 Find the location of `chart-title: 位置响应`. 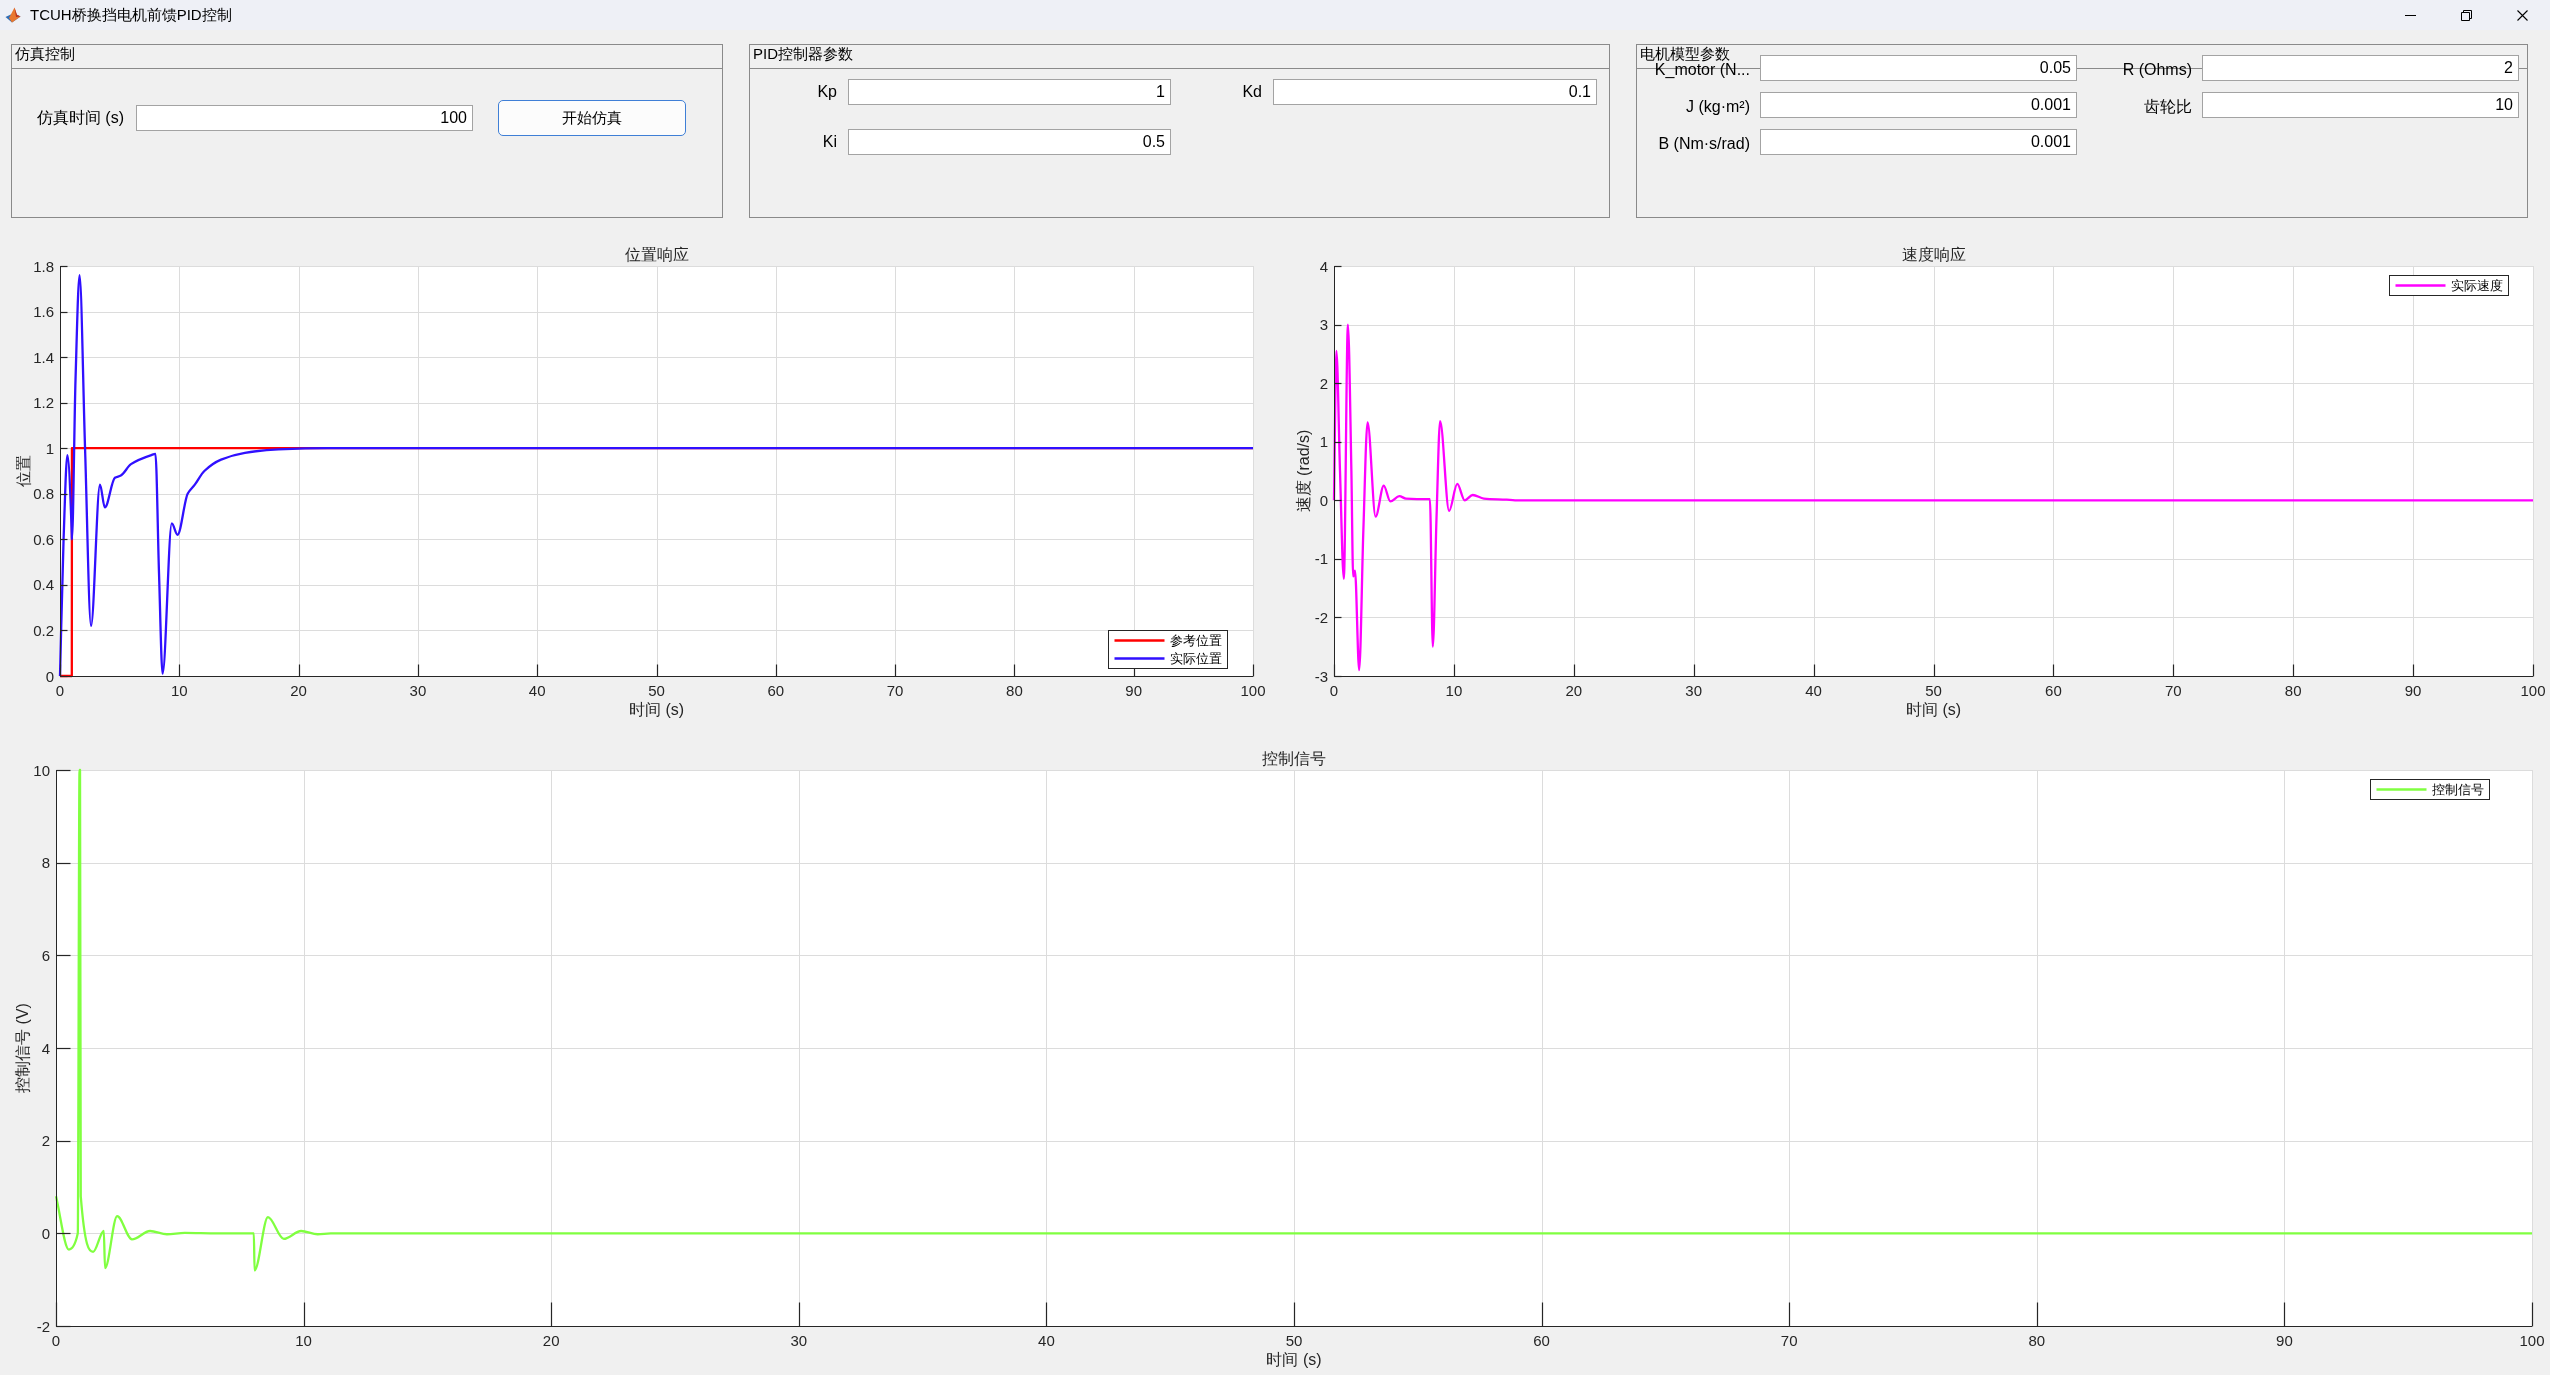

chart-title: 位置响应 is located at coordinates (656, 254).